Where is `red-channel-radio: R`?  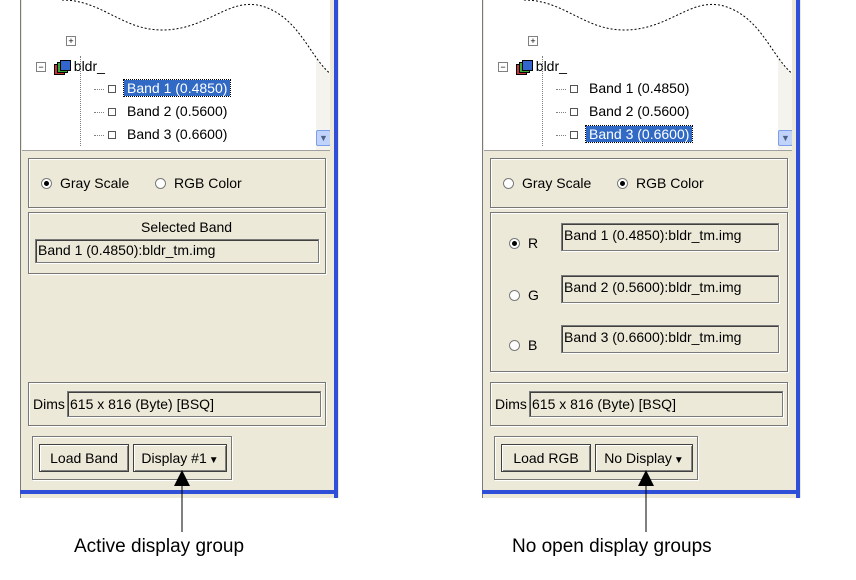 red-channel-radio: R is located at coordinates (523, 243).